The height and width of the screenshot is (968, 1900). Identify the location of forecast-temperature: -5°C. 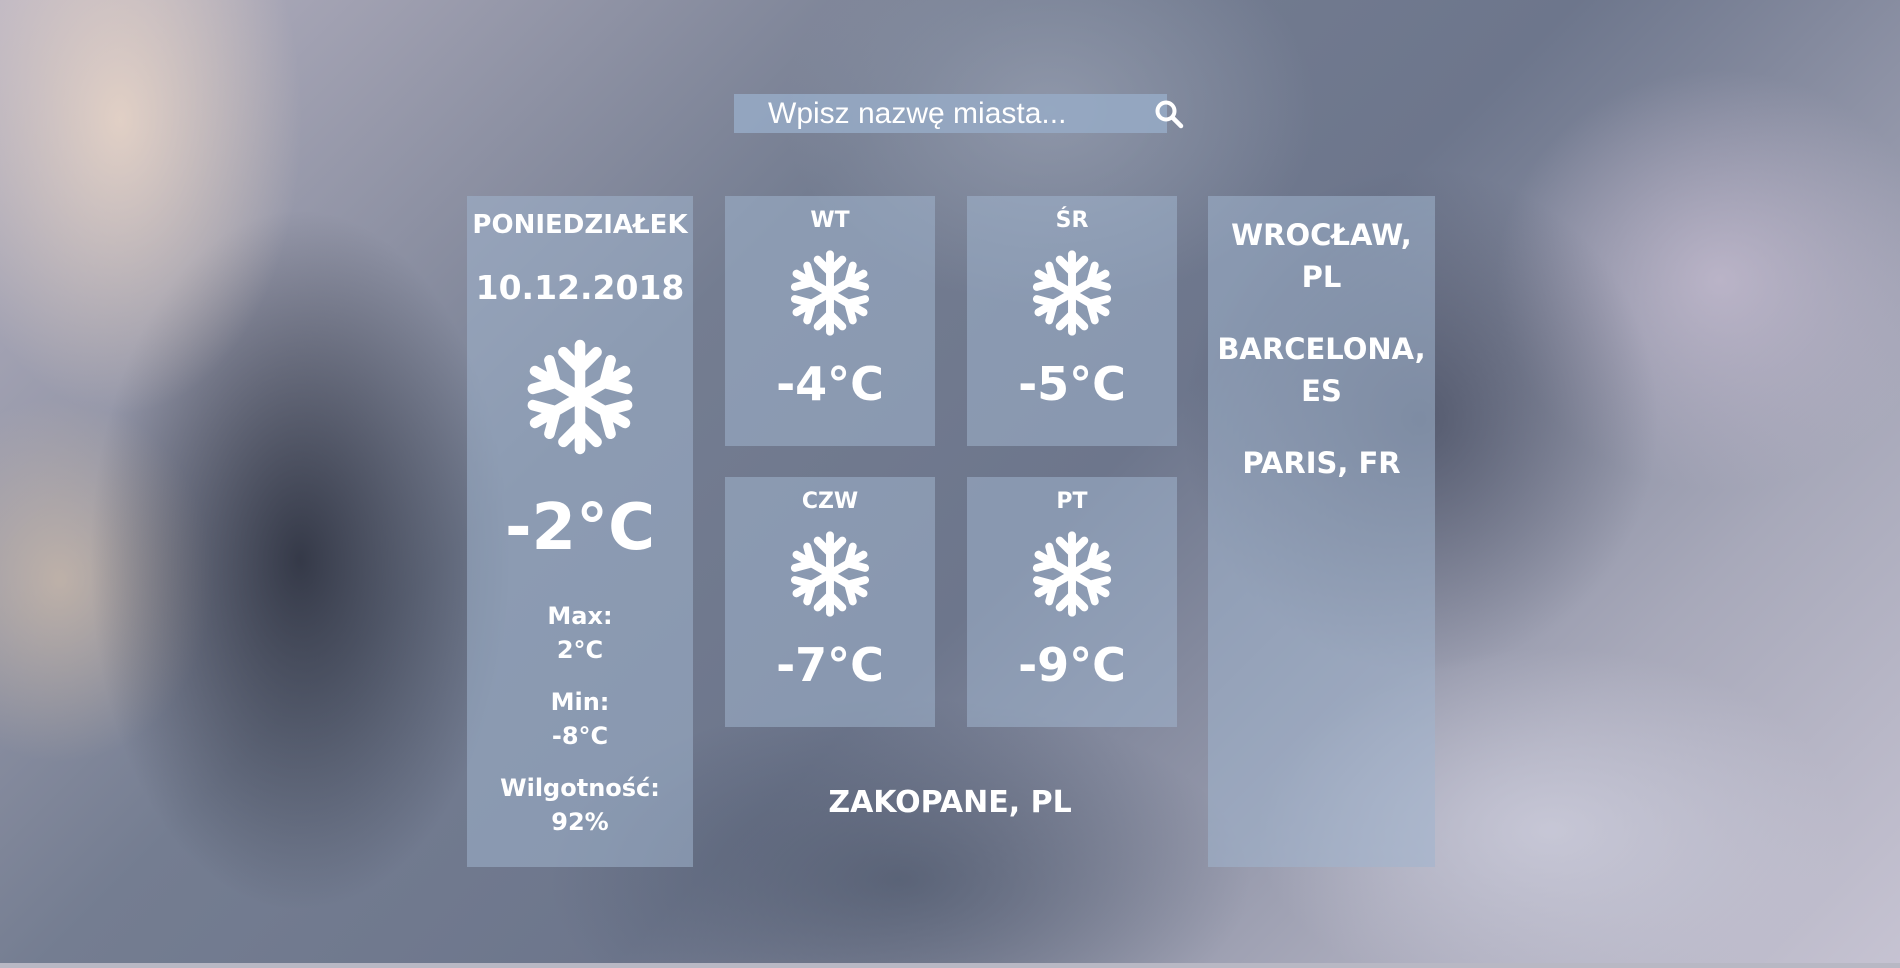
(1072, 384).